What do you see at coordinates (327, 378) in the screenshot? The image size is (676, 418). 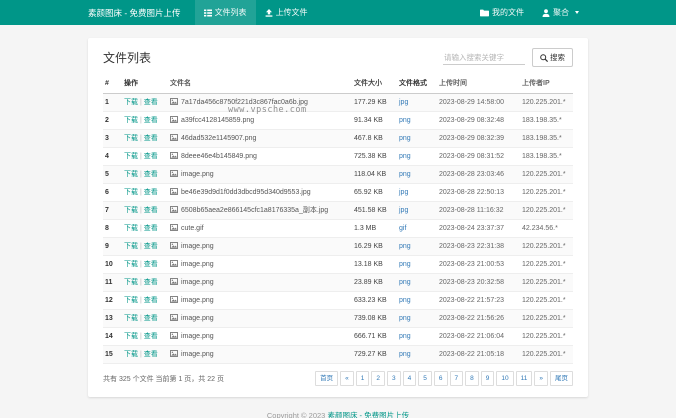 I see `page-button: 首页` at bounding box center [327, 378].